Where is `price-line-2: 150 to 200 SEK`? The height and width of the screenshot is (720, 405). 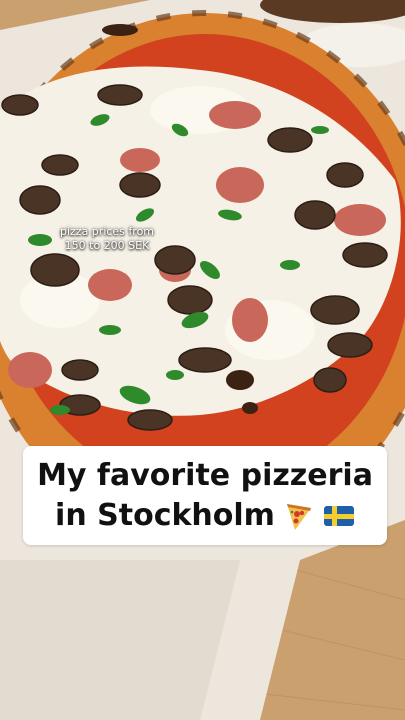 price-line-2: 150 to 200 SEK is located at coordinates (107, 245).